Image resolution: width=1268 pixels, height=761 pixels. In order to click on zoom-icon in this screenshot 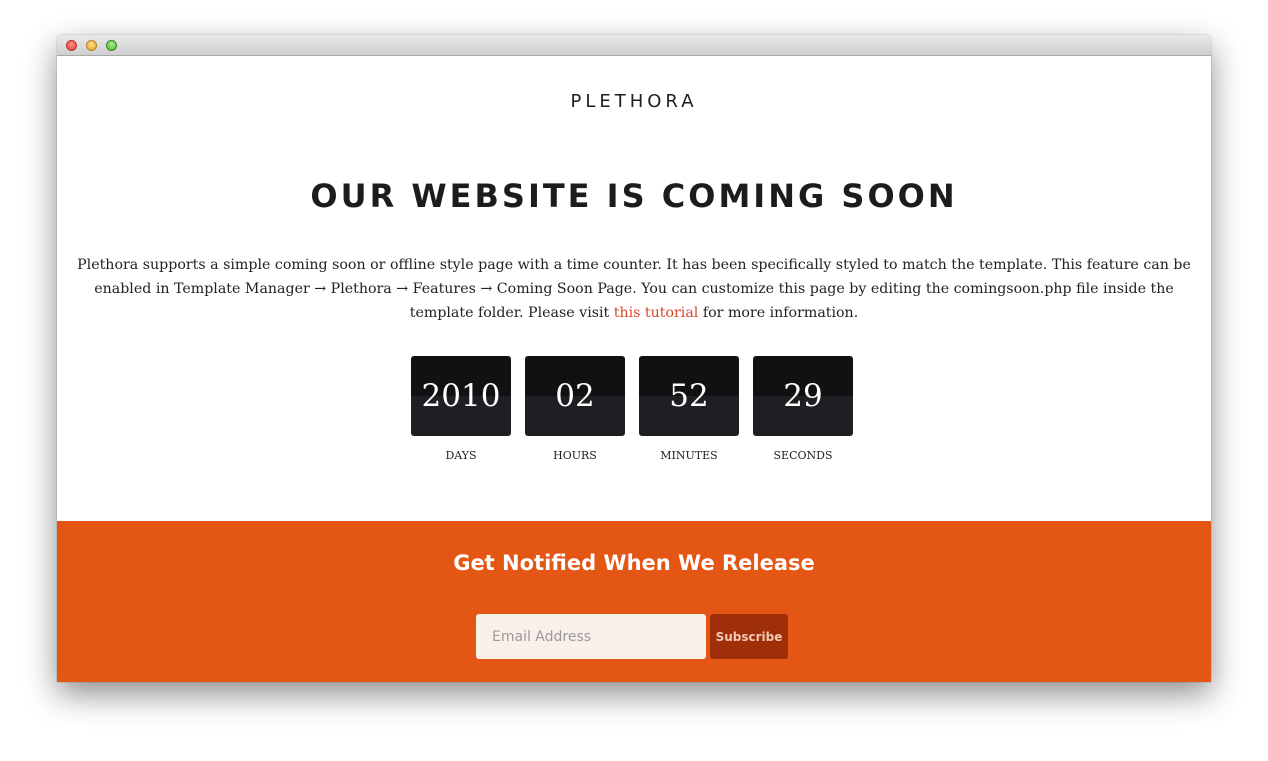, I will do `click(111, 45)`.